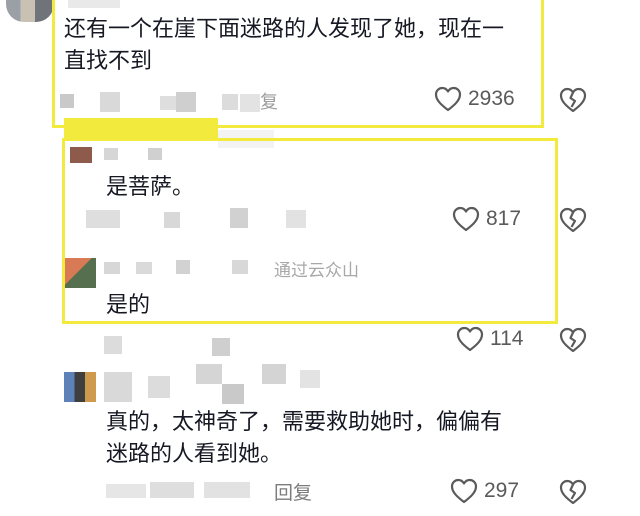 This screenshot has height=516, width=640. I want to click on comment-text-line: 迷路的人看到她。, so click(194, 454).